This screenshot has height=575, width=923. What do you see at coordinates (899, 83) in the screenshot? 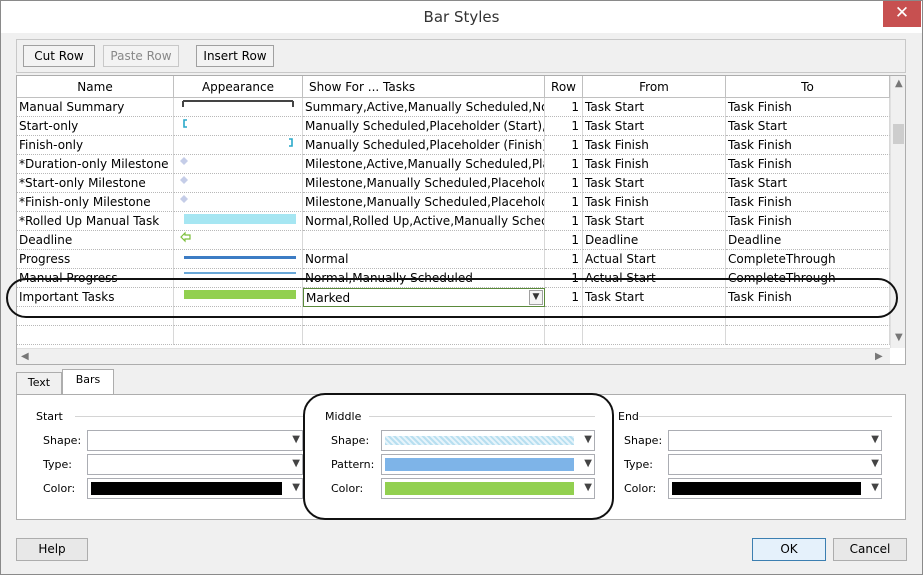
I see `scroll-up-icon: ▲` at bounding box center [899, 83].